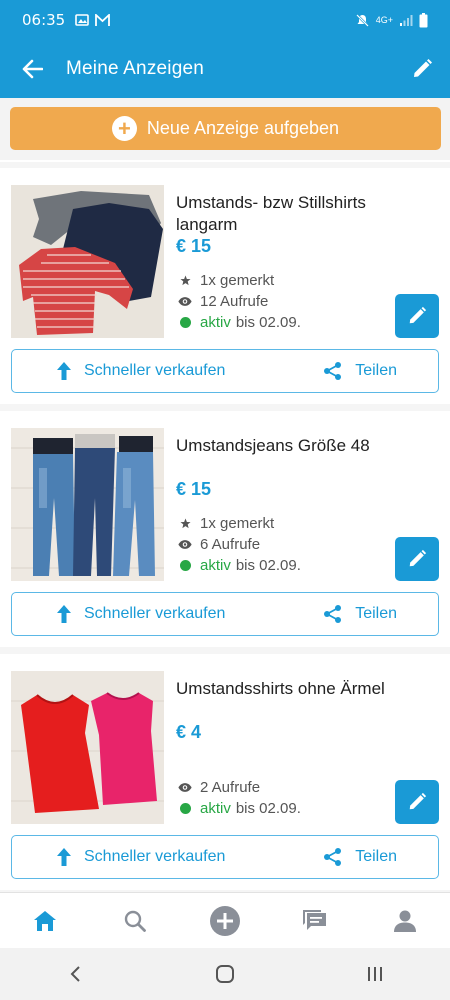 This screenshot has height=1000, width=450. I want to click on nav-search, so click(135, 921).